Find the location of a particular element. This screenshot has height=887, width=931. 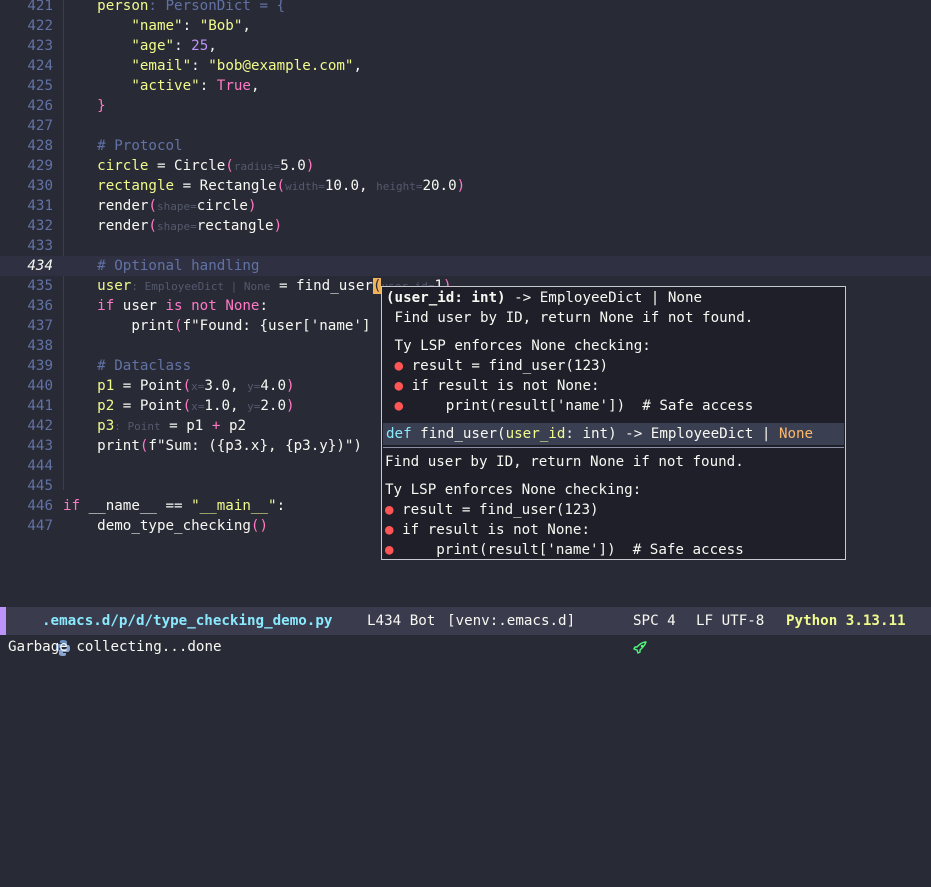

code-text: # Dataclass is located at coordinates (144, 366).